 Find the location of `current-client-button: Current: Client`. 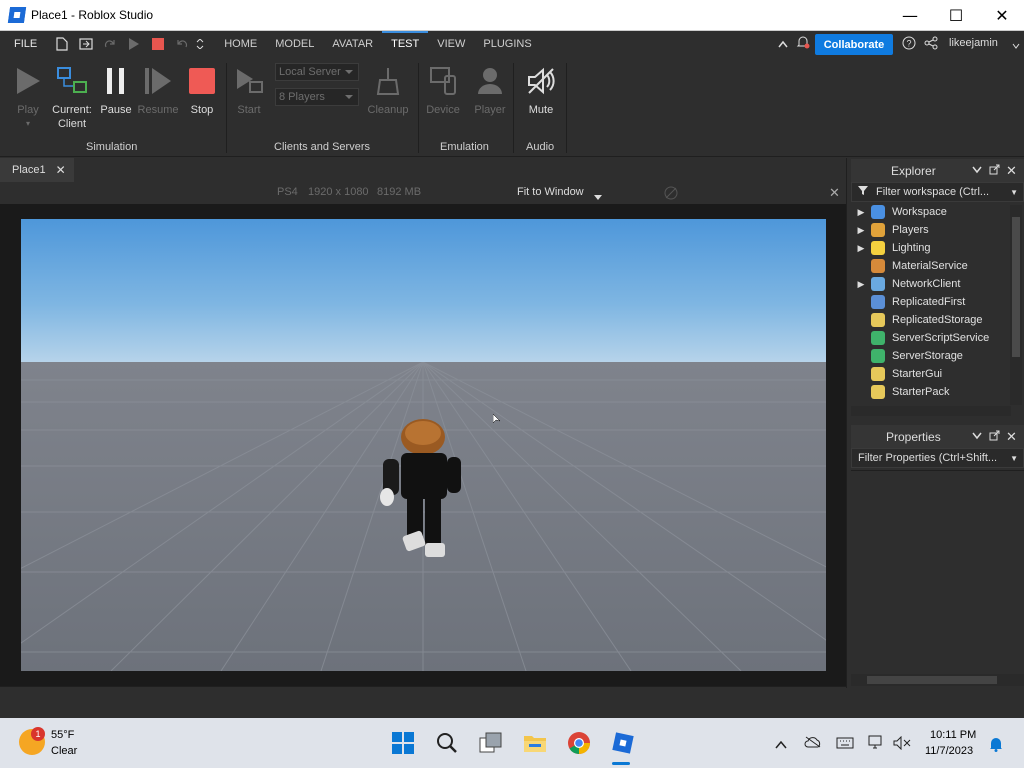

current-client-button: Current: Client is located at coordinates (72, 98).